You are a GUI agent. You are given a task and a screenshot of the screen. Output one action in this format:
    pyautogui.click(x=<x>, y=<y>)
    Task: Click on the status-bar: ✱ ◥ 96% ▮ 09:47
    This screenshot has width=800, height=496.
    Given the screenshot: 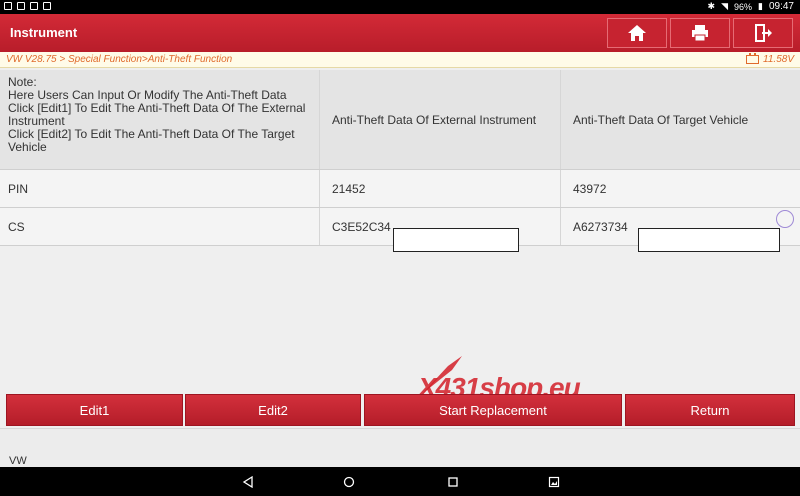 What is the action you would take?
    pyautogui.click(x=400, y=7)
    